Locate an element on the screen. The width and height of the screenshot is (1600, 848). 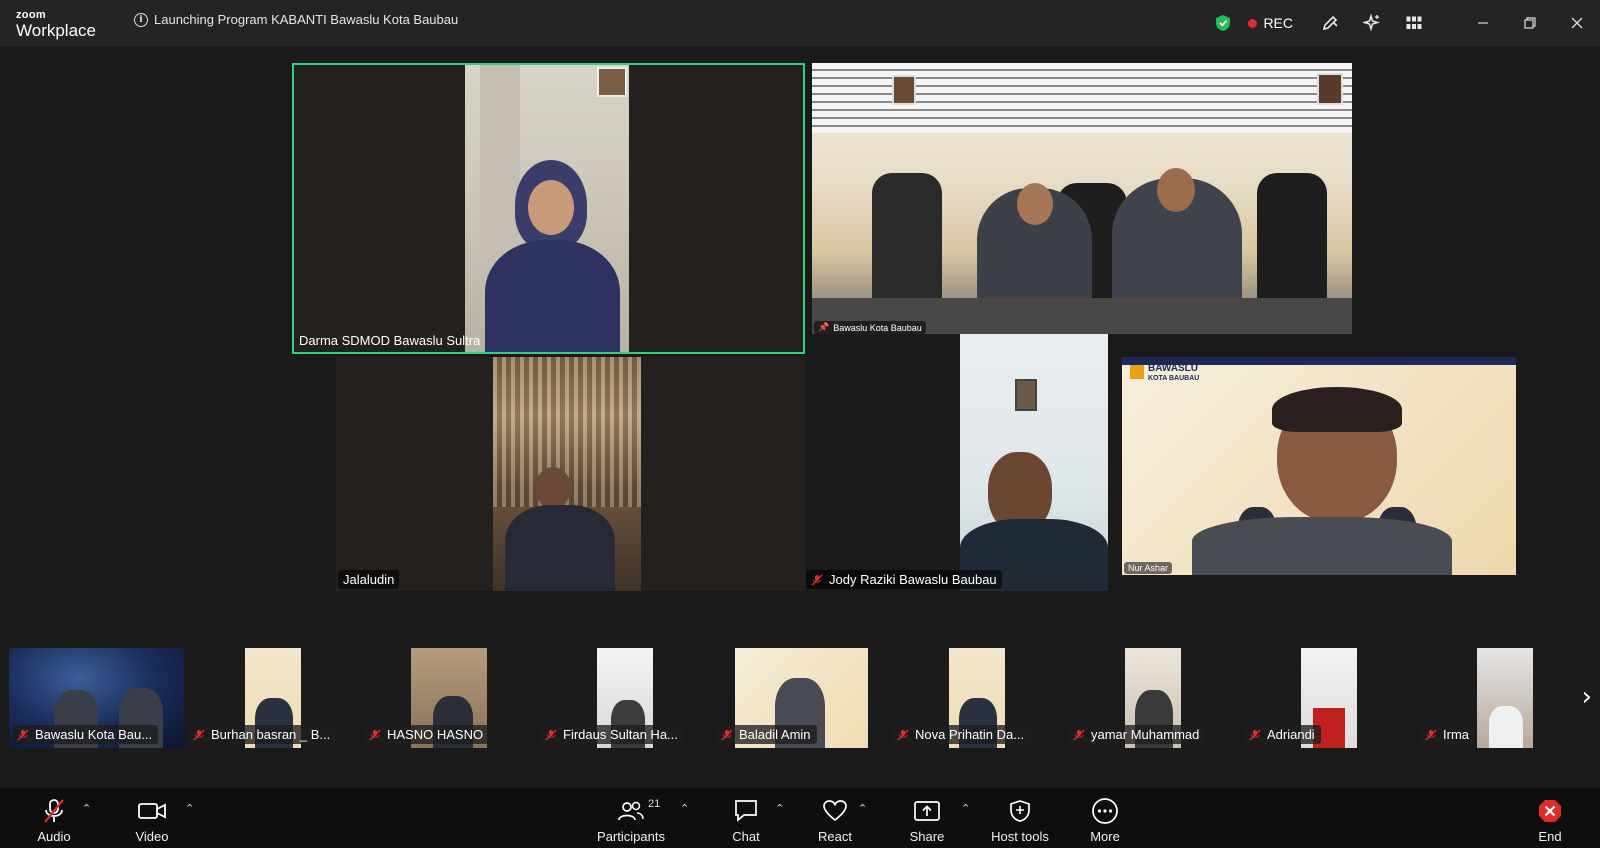
participant-name-label: 📌 Bawaslu Kota Baubau is located at coordinates (870, 327).